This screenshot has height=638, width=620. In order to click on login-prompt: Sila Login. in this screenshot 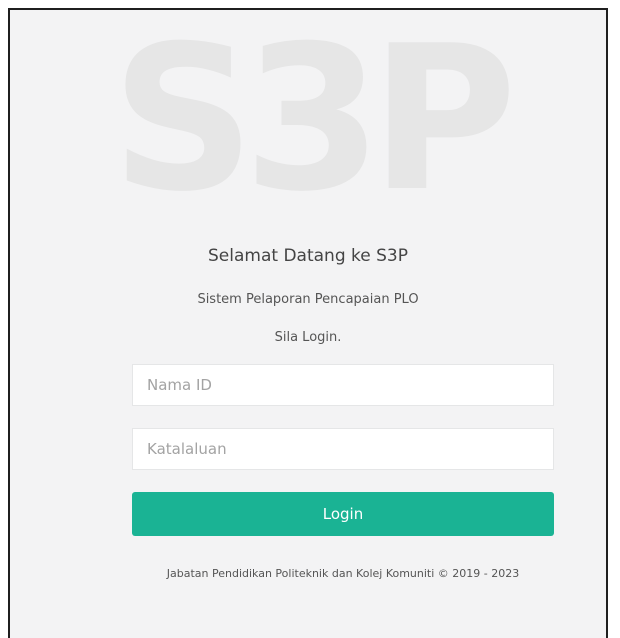, I will do `click(308, 337)`.